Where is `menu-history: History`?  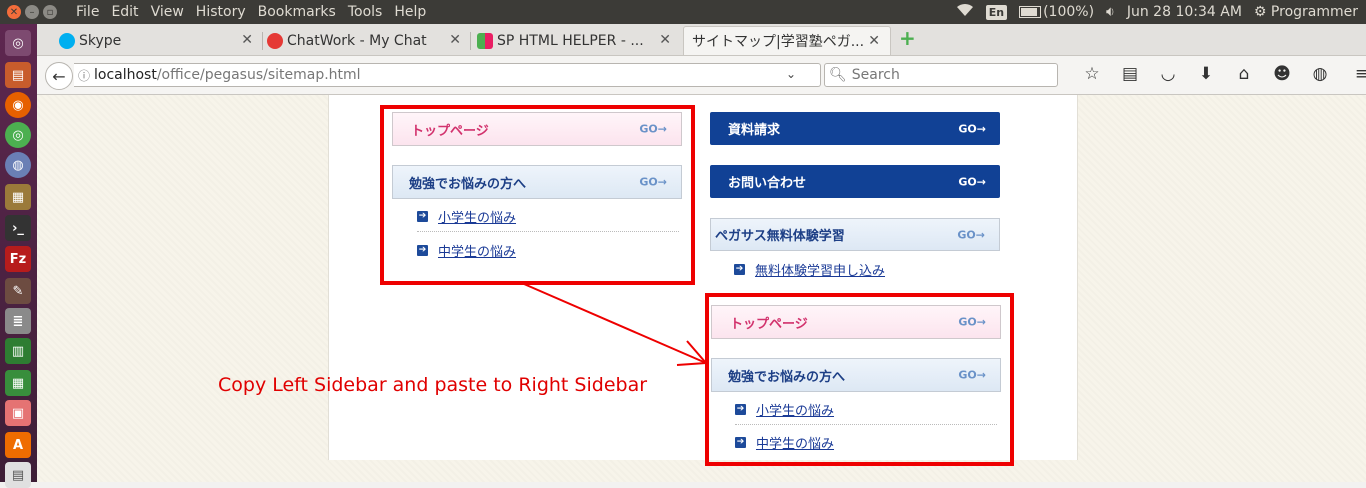
menu-history: History is located at coordinates (221, 12).